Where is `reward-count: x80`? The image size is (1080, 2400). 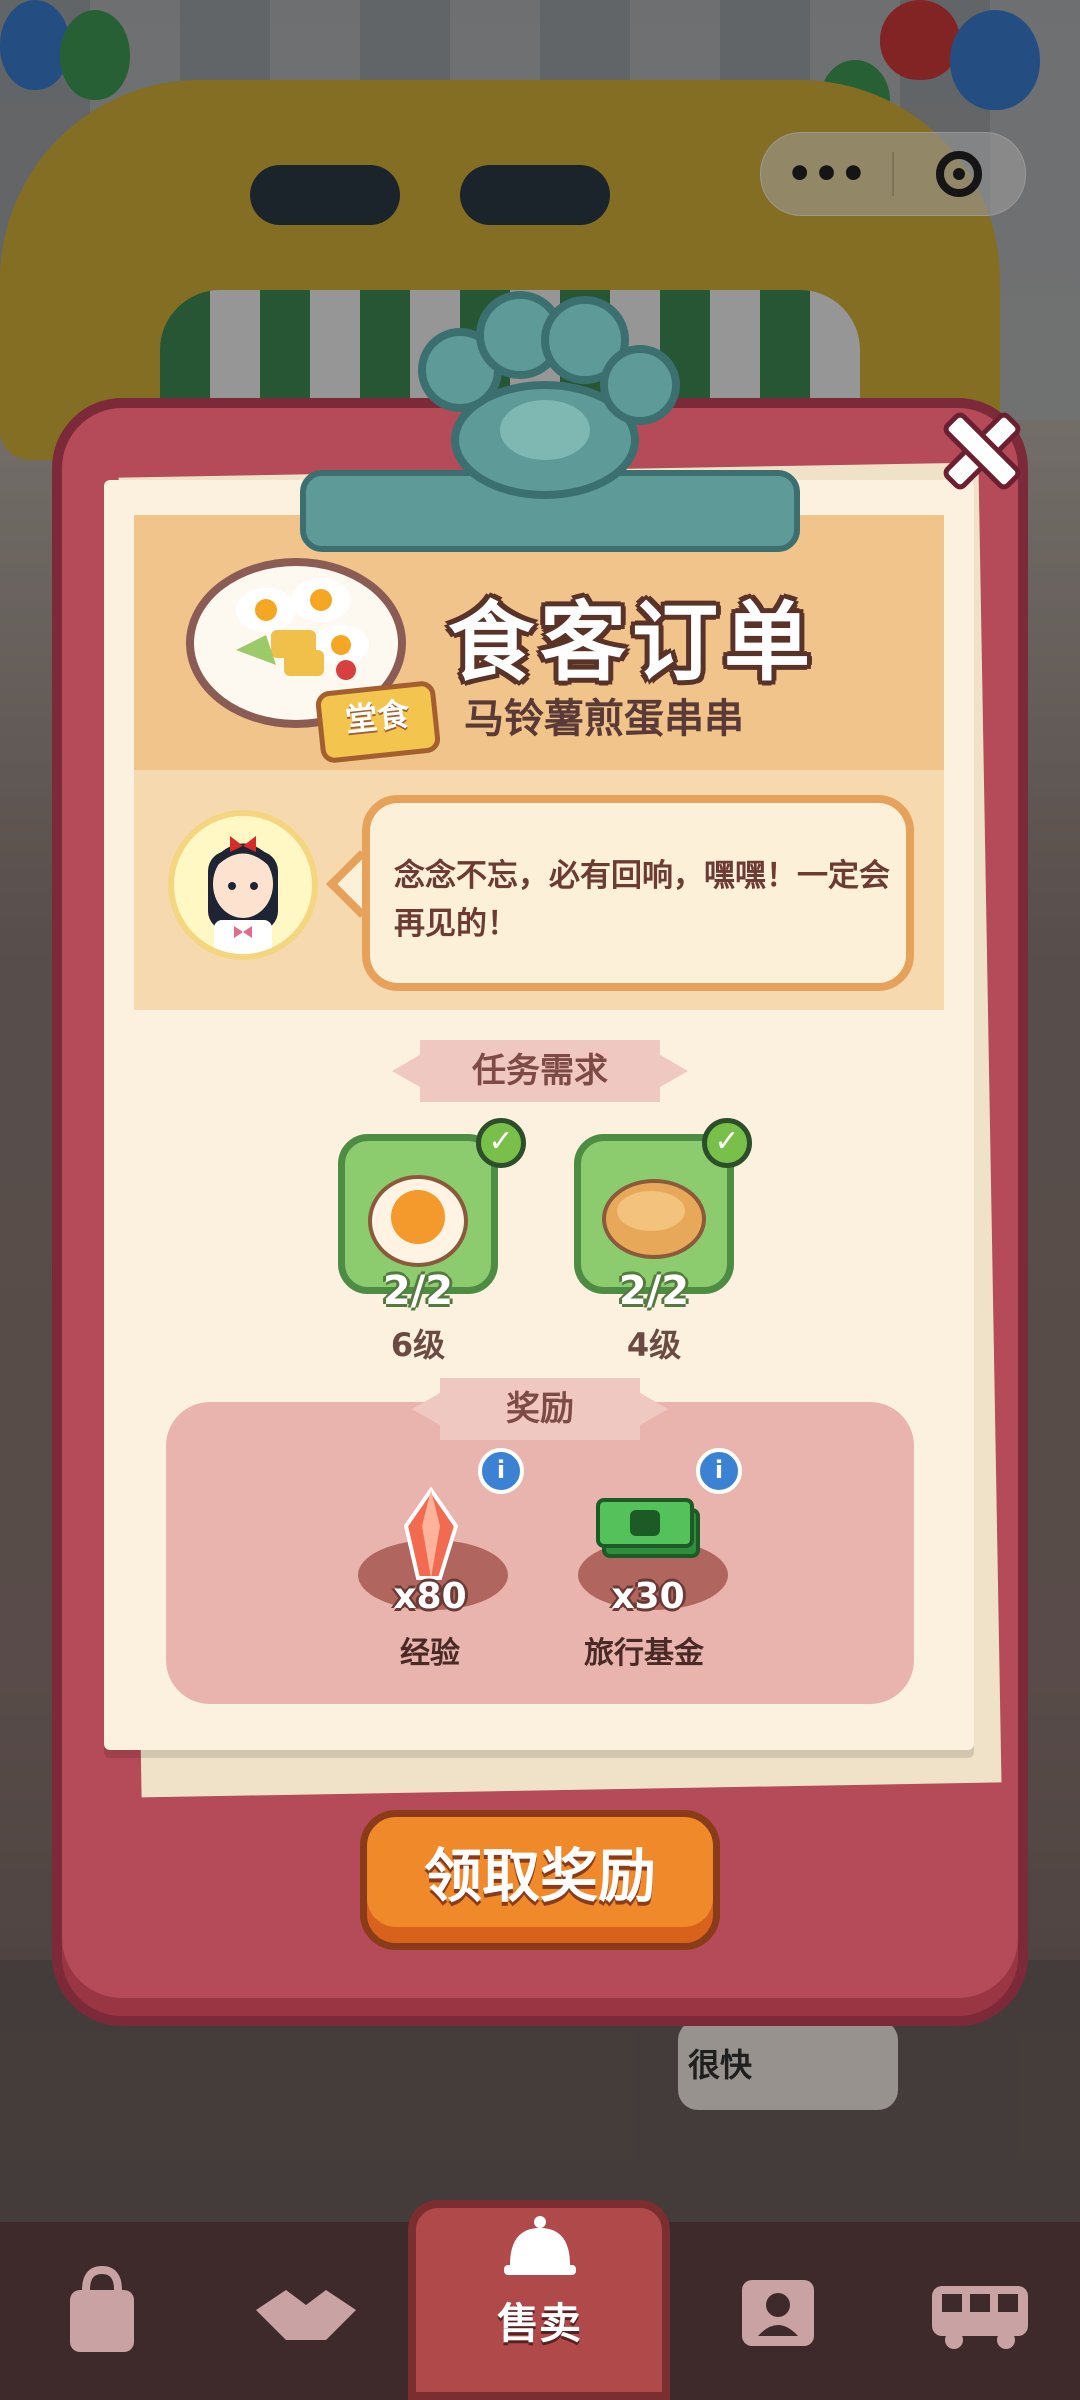 reward-count: x80 is located at coordinates (430, 1596).